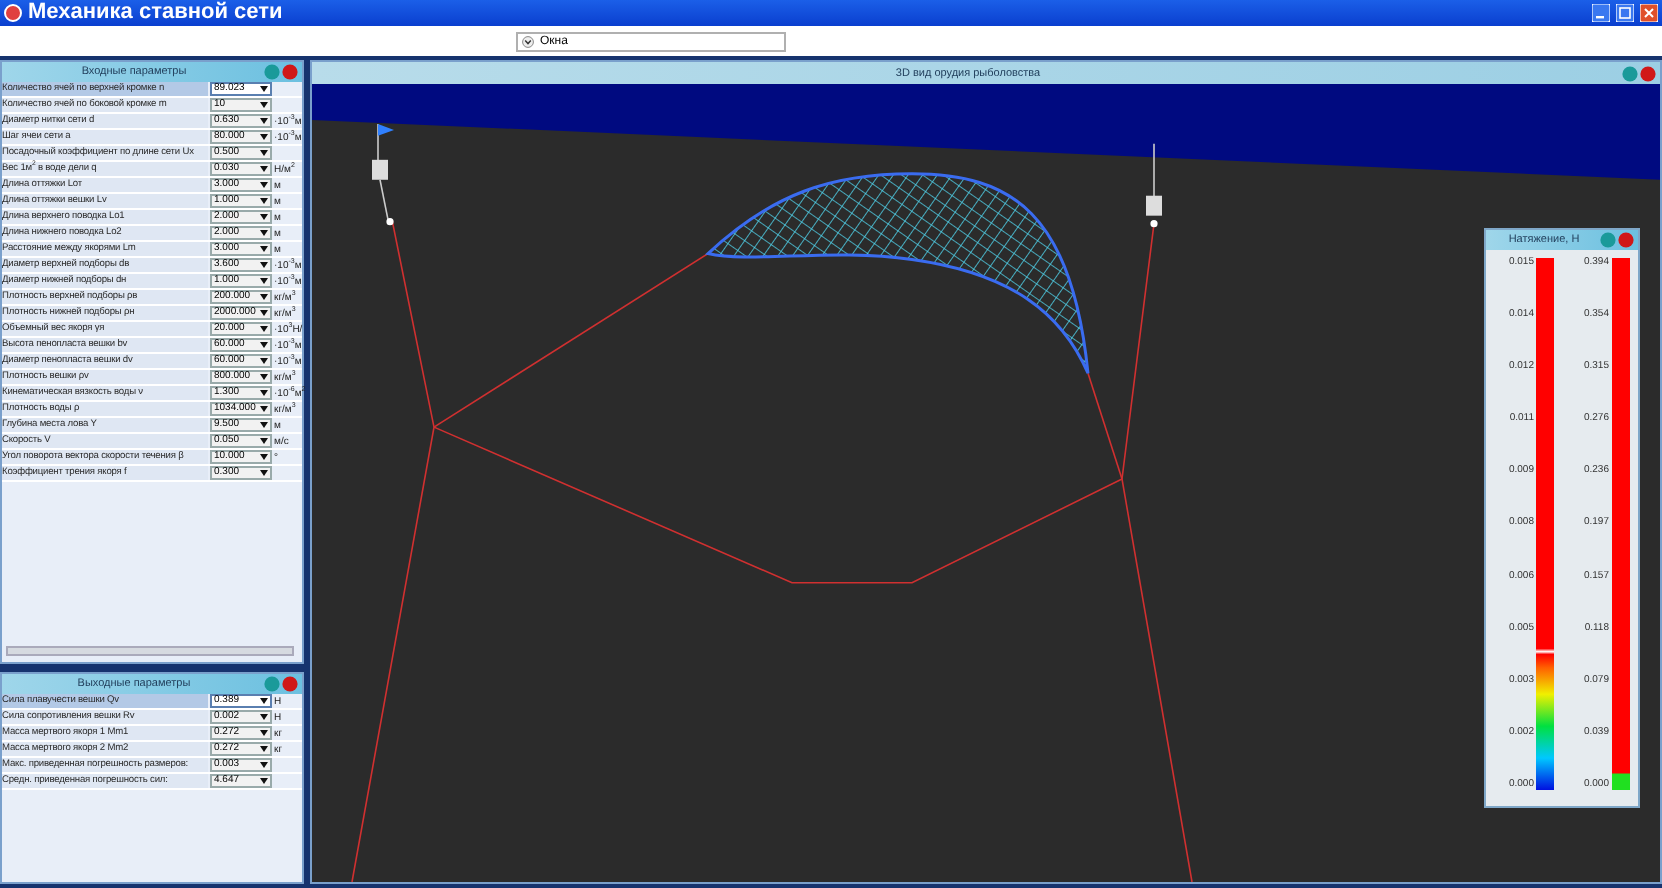 This screenshot has width=1662, height=888. I want to click on scrollbar, so click(150, 651).